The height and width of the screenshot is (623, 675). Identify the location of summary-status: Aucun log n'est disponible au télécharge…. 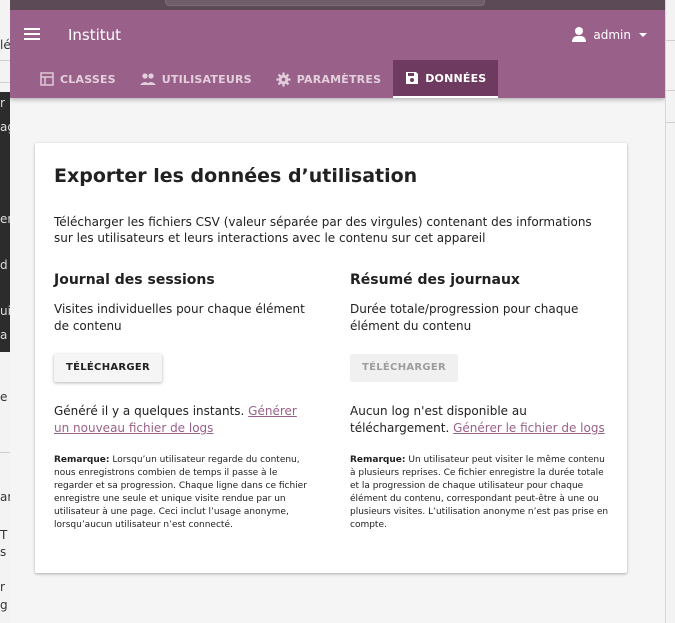
(480, 420).